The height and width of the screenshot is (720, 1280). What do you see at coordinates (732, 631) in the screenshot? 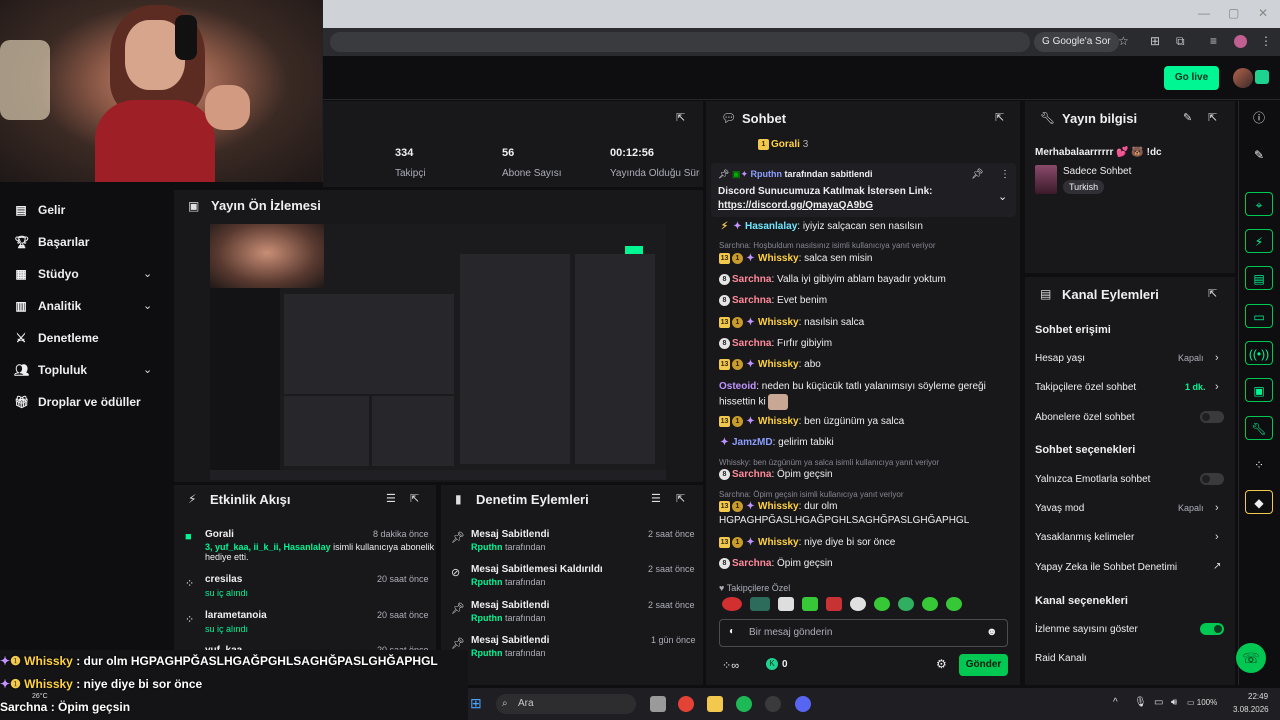
I see `chat-badge-selector-icon: ◐` at bounding box center [732, 631].